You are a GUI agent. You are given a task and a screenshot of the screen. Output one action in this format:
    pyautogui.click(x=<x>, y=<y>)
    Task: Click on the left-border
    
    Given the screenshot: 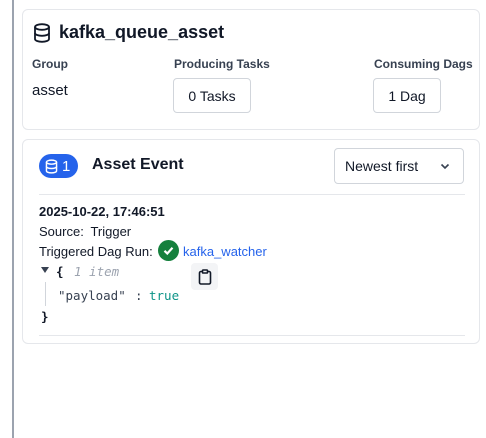 What is the action you would take?
    pyautogui.click(x=13, y=219)
    